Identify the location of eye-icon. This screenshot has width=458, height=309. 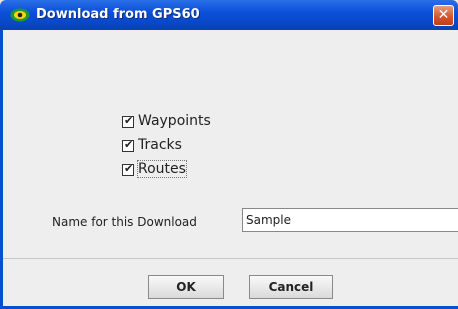
(20, 15).